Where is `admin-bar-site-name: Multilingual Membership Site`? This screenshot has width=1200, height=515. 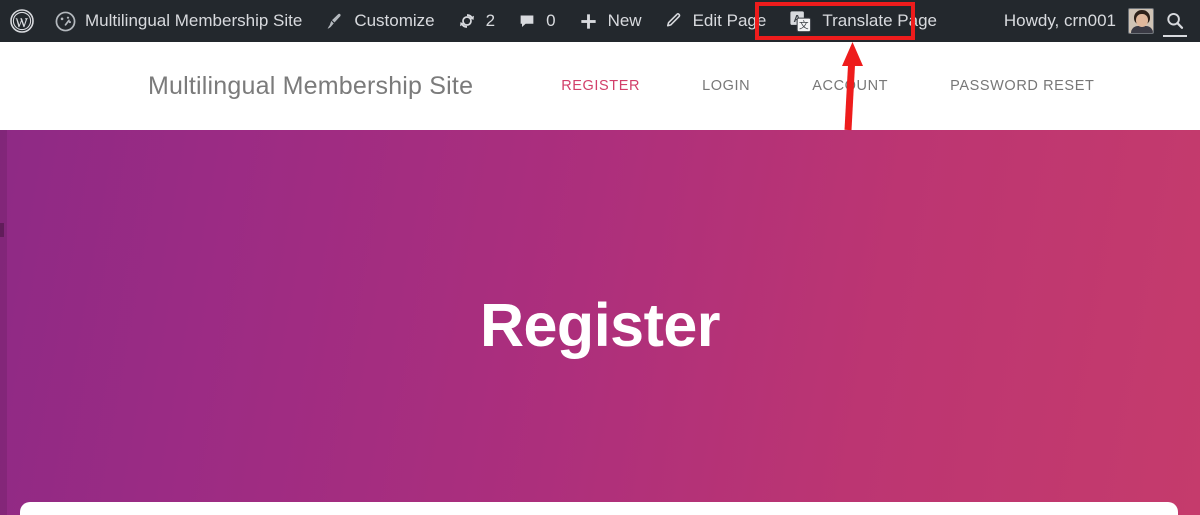
admin-bar-site-name: Multilingual Membership Site is located at coordinates (178, 21).